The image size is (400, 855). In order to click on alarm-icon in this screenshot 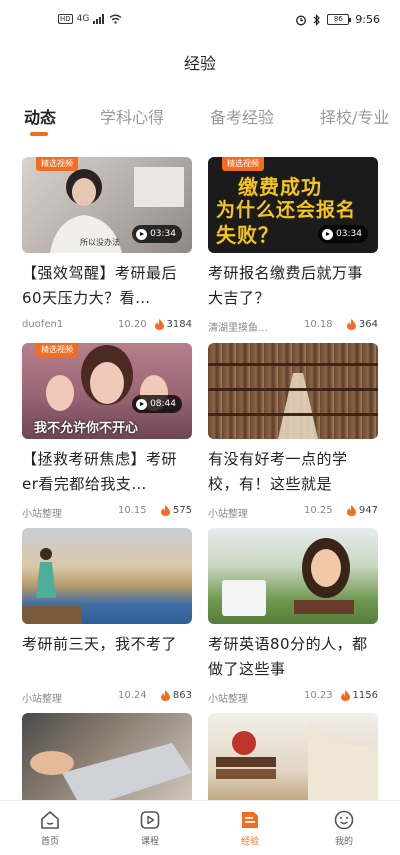, I will do `click(301, 20)`.